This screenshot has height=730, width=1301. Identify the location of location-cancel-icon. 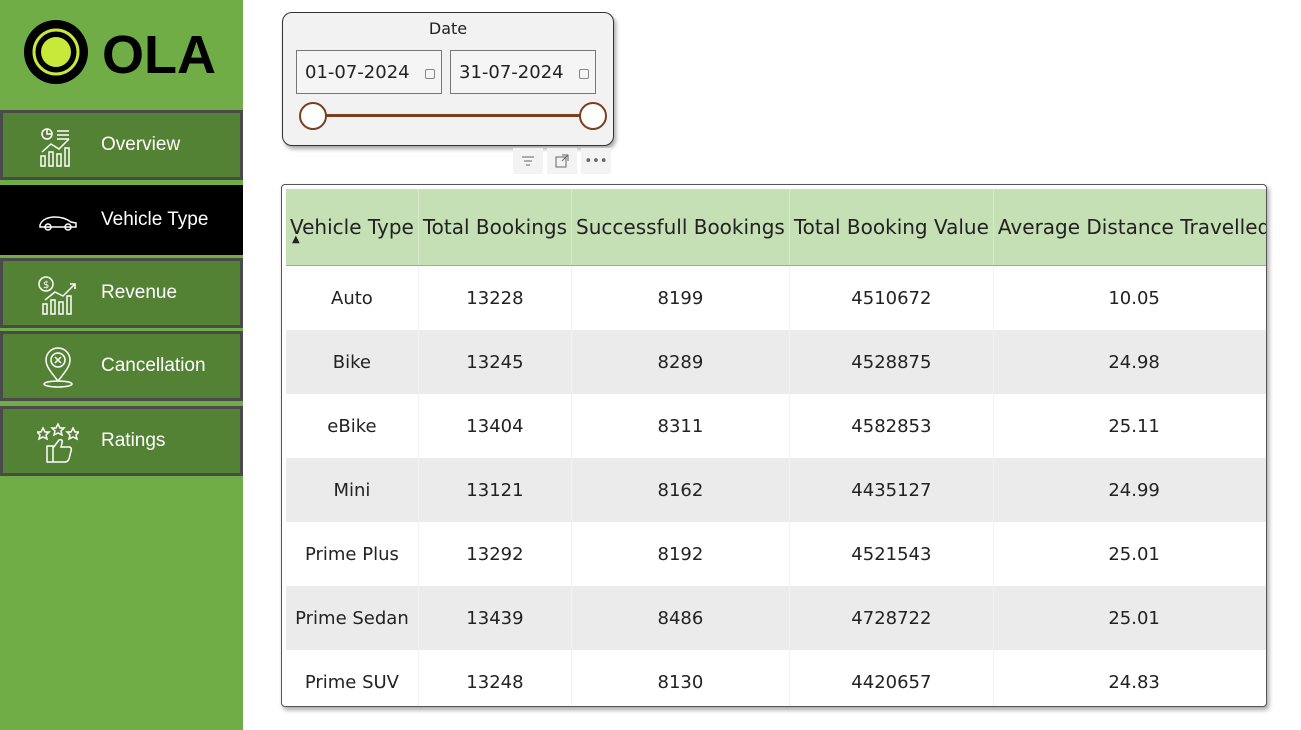
(58, 367).